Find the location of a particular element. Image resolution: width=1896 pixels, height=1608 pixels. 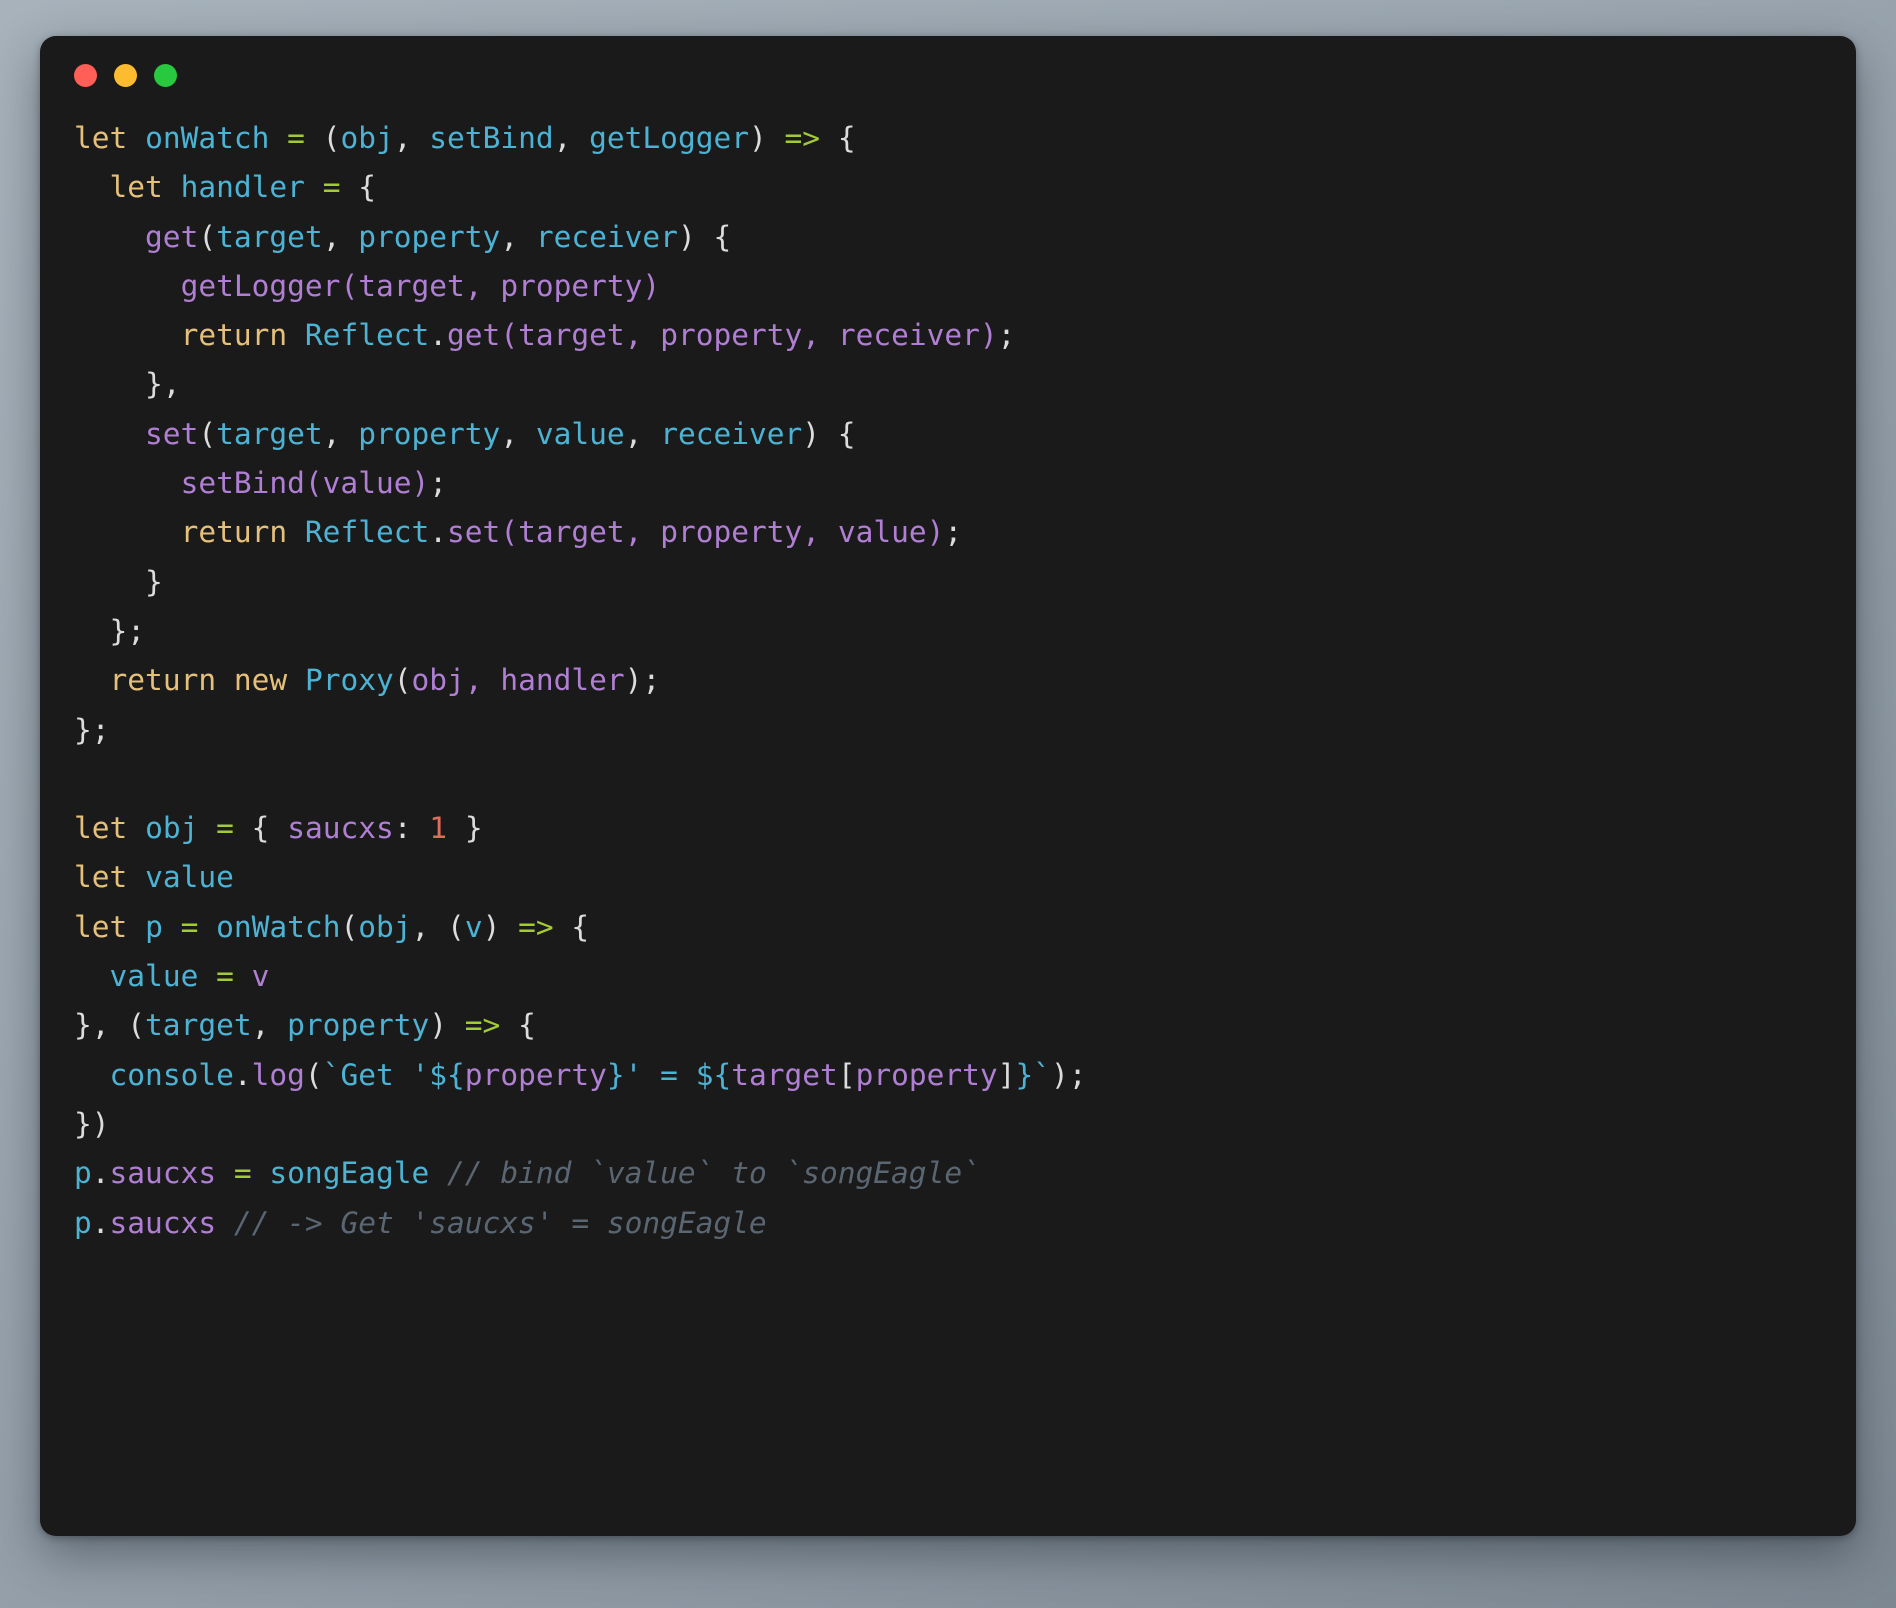

code-token: saucxs is located at coordinates (340, 828).